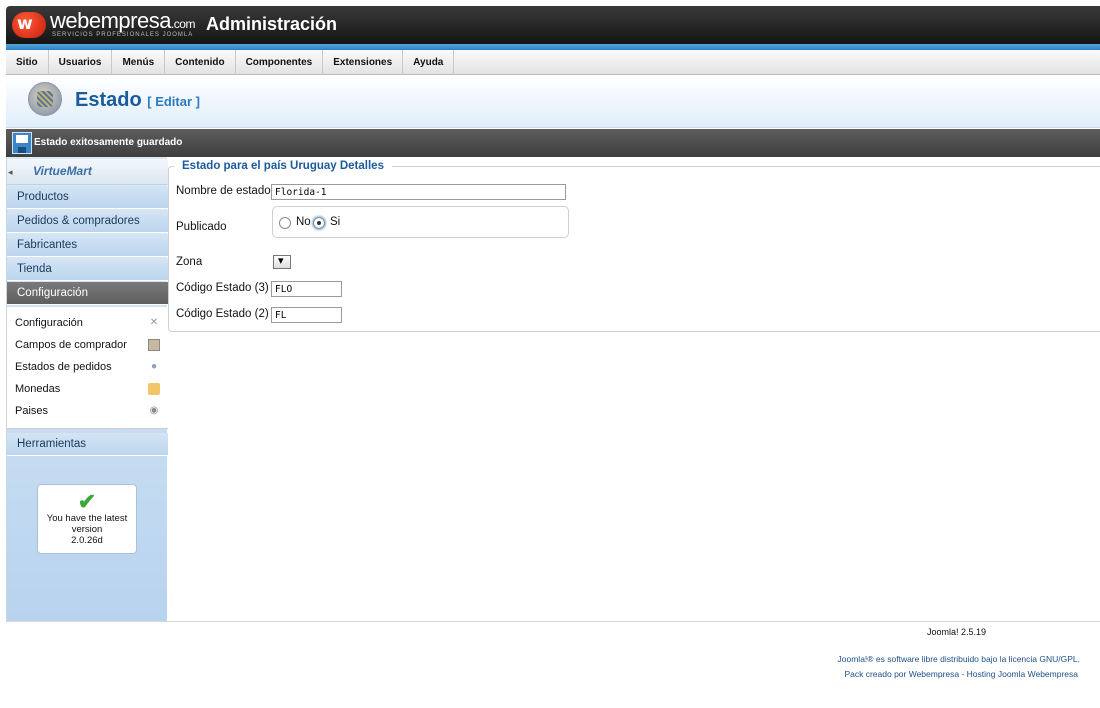 This screenshot has width=1100, height=708. What do you see at coordinates (306, 289) in the screenshot?
I see `code3-input` at bounding box center [306, 289].